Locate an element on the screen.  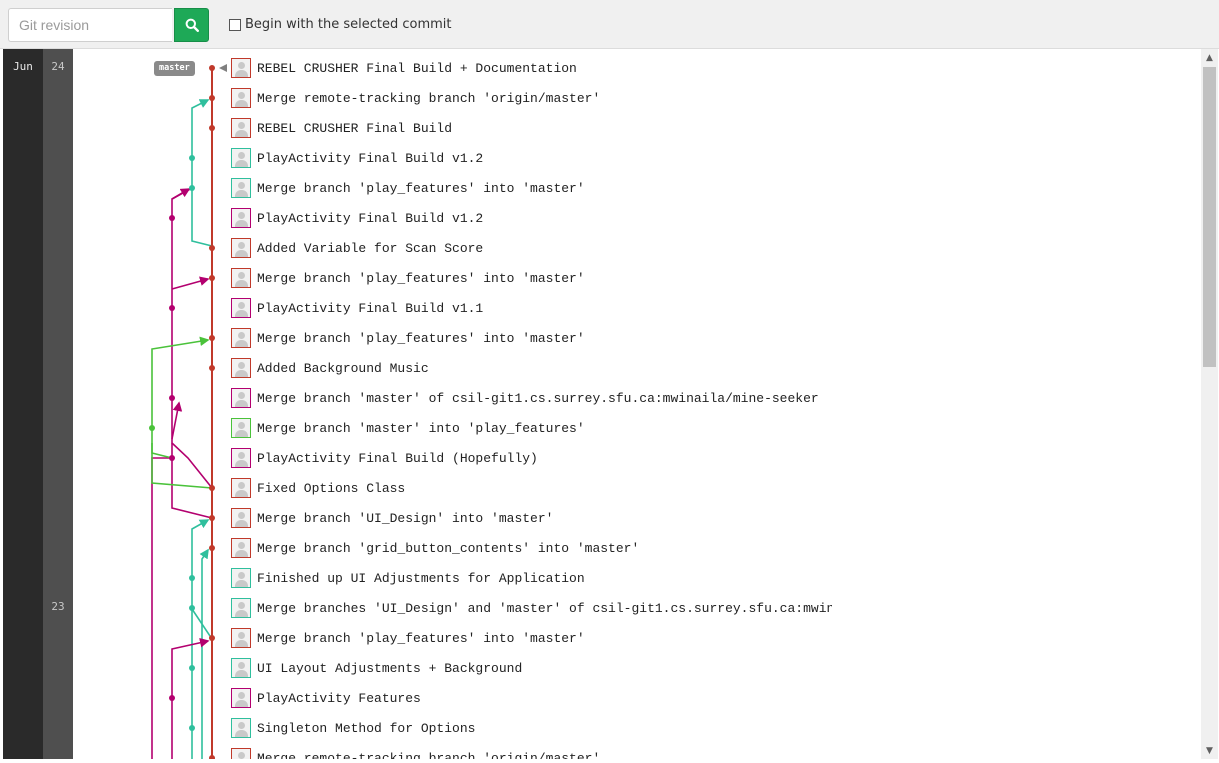
teal-branch-line is located at coordinates (202, 173).